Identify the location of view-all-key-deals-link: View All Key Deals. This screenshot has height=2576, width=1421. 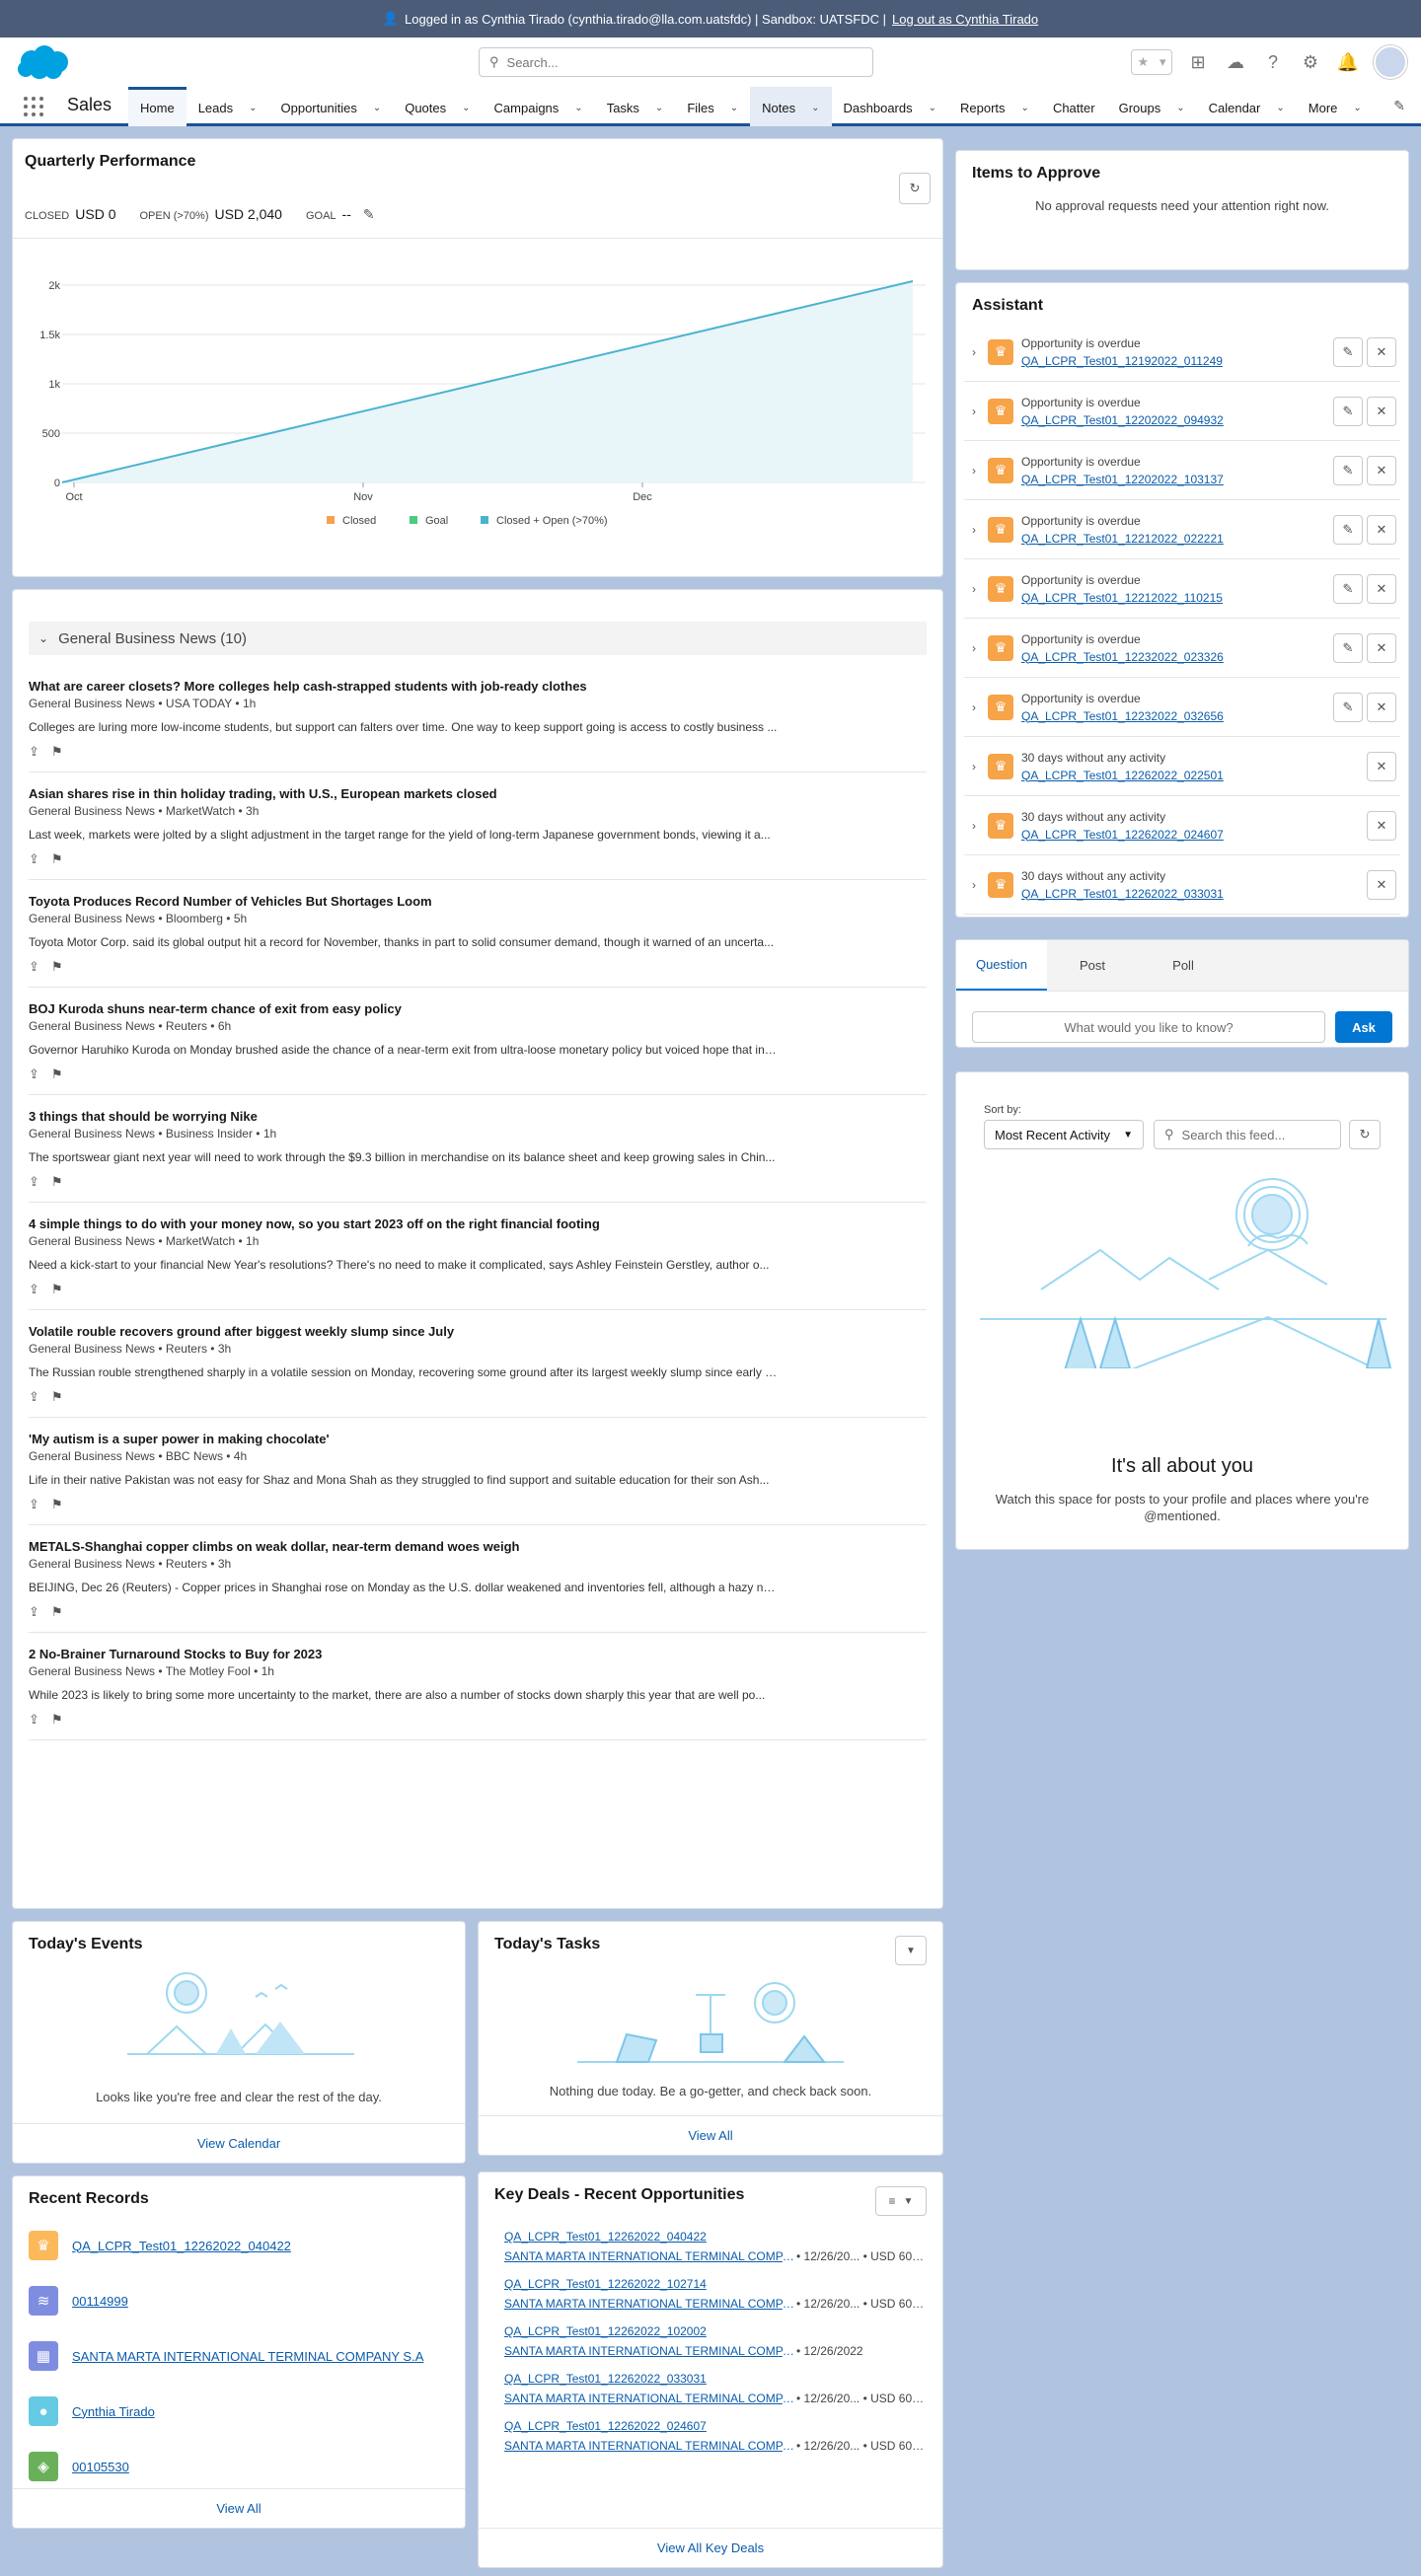
(710, 2547).